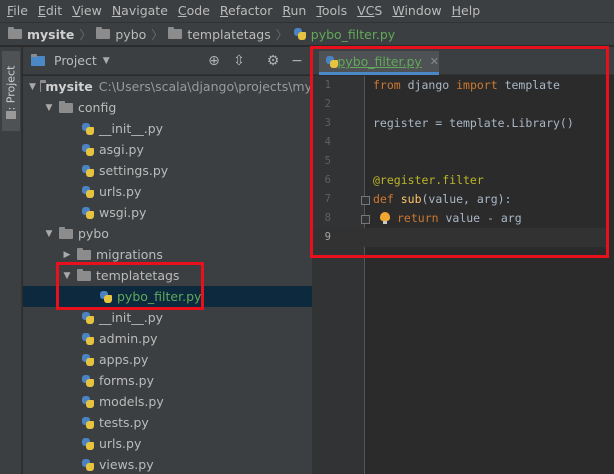 The image size is (614, 474). I want to click on menu-tools: Tools, so click(331, 11).